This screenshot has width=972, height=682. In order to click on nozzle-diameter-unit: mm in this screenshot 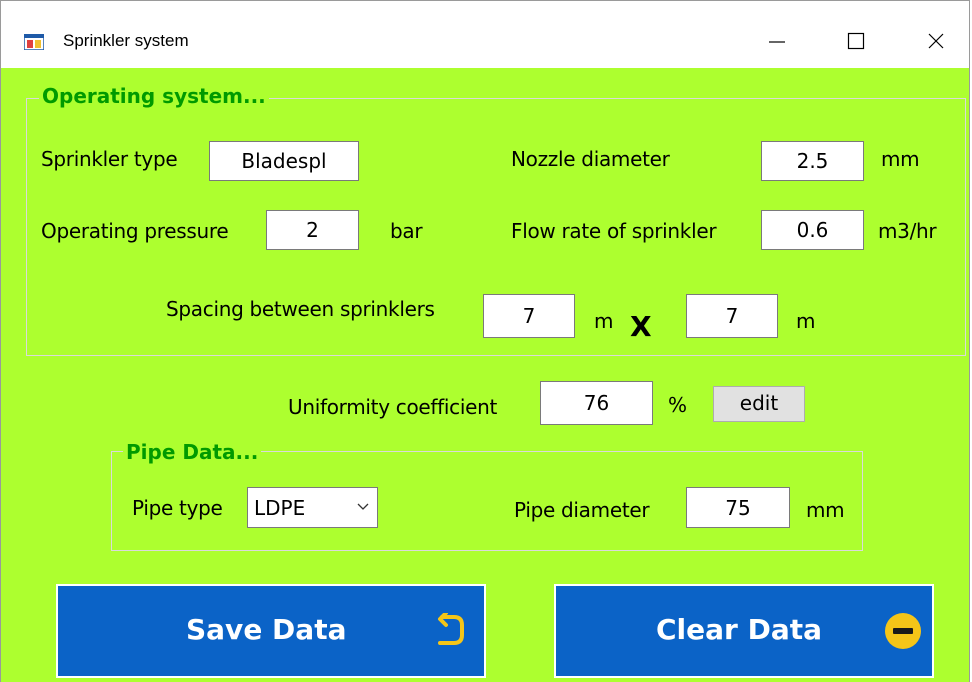, I will do `click(900, 159)`.